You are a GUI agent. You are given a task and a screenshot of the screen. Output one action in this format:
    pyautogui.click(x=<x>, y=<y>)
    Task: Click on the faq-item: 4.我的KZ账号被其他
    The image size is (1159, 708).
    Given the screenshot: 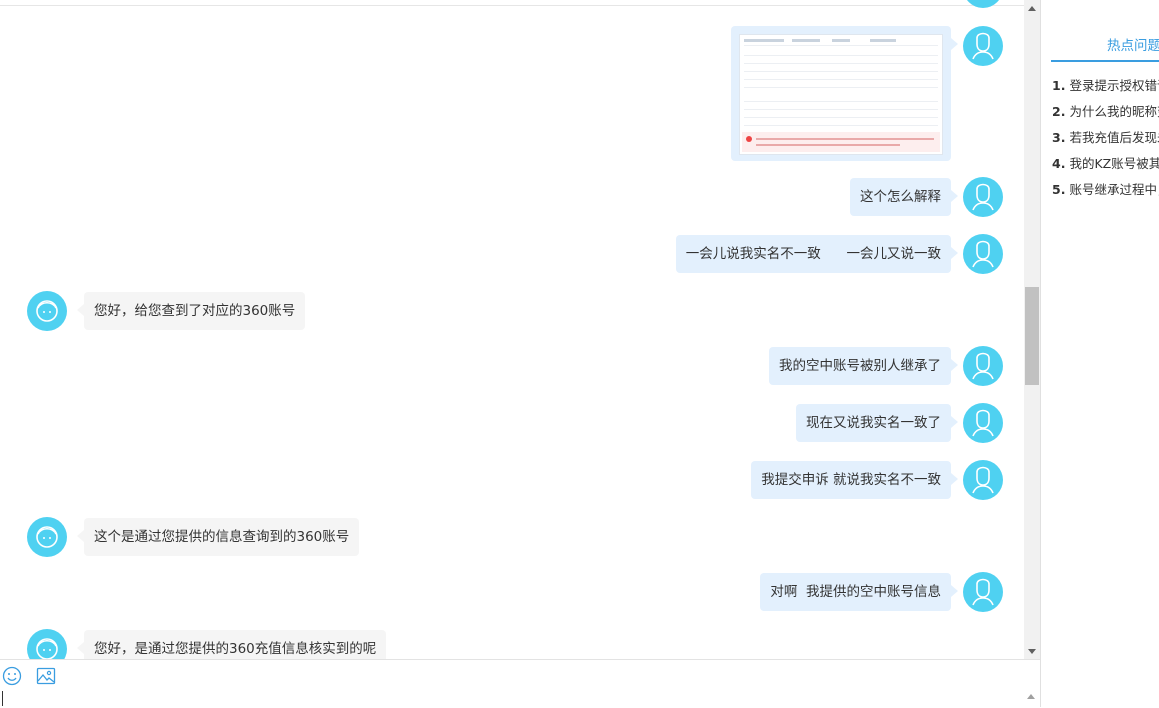 What is the action you would take?
    pyautogui.click(x=1105, y=162)
    